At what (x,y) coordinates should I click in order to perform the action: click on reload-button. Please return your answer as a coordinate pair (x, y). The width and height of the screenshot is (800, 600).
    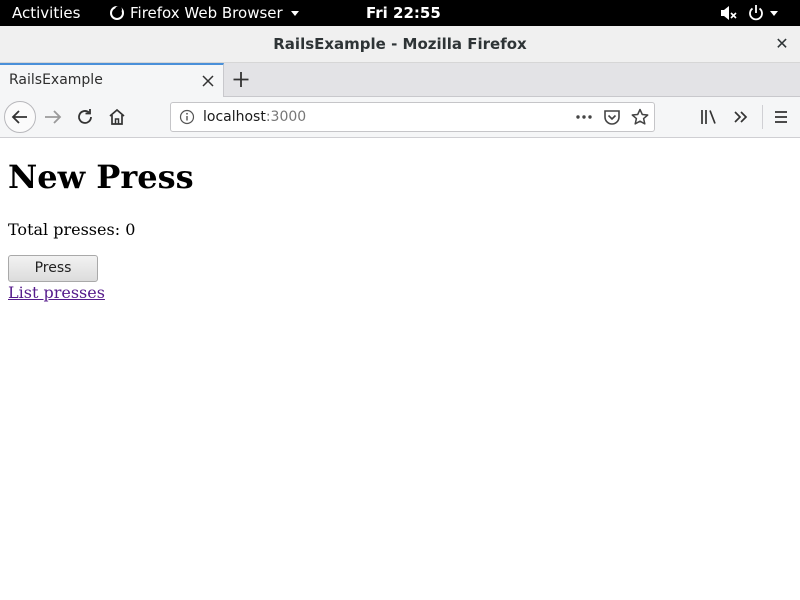
    Looking at the image, I should click on (85, 117).